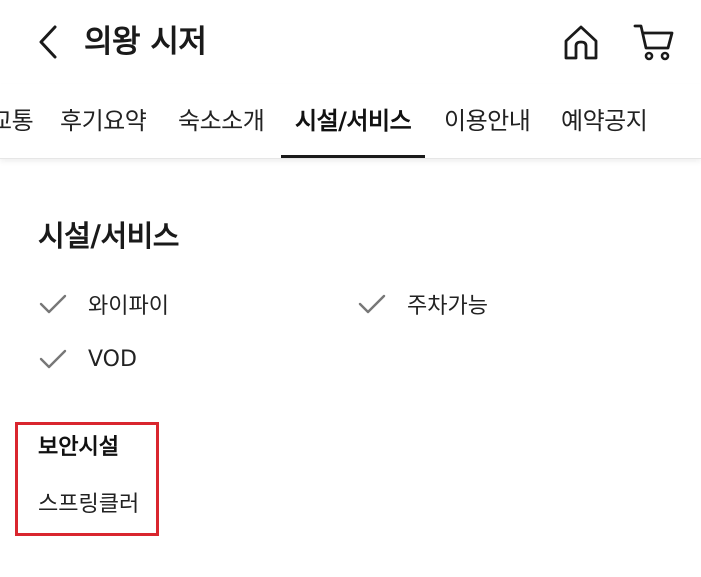 This screenshot has height=577, width=701. What do you see at coordinates (89, 504) in the screenshot?
I see `security-facility-value: 스프링클러` at bounding box center [89, 504].